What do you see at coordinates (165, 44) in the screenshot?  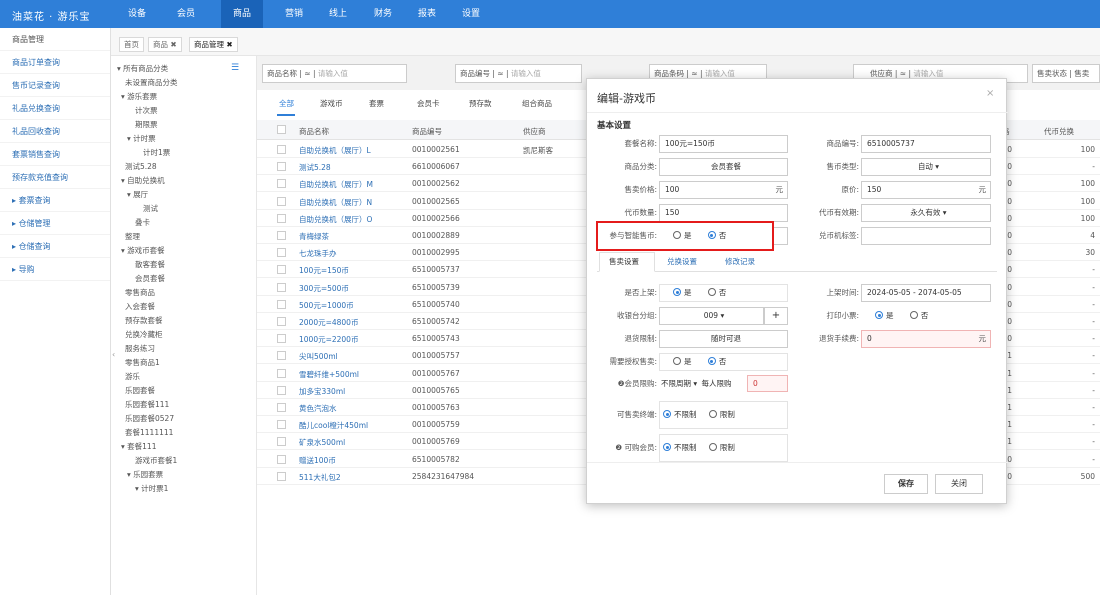 I see `tab-products: 商品 ✖` at bounding box center [165, 44].